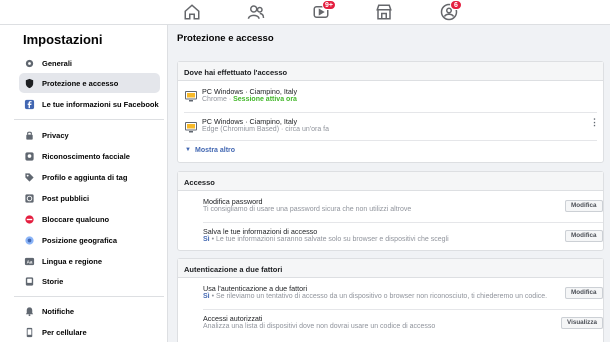 The image size is (610, 342). What do you see at coordinates (582, 323) in the screenshot?
I see `view-authorized-logins-button: Visualizza` at bounding box center [582, 323].